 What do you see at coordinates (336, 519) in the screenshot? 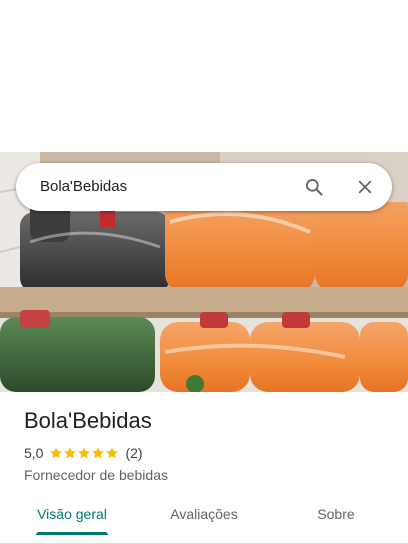
I see `tab-about: Sobre` at bounding box center [336, 519].